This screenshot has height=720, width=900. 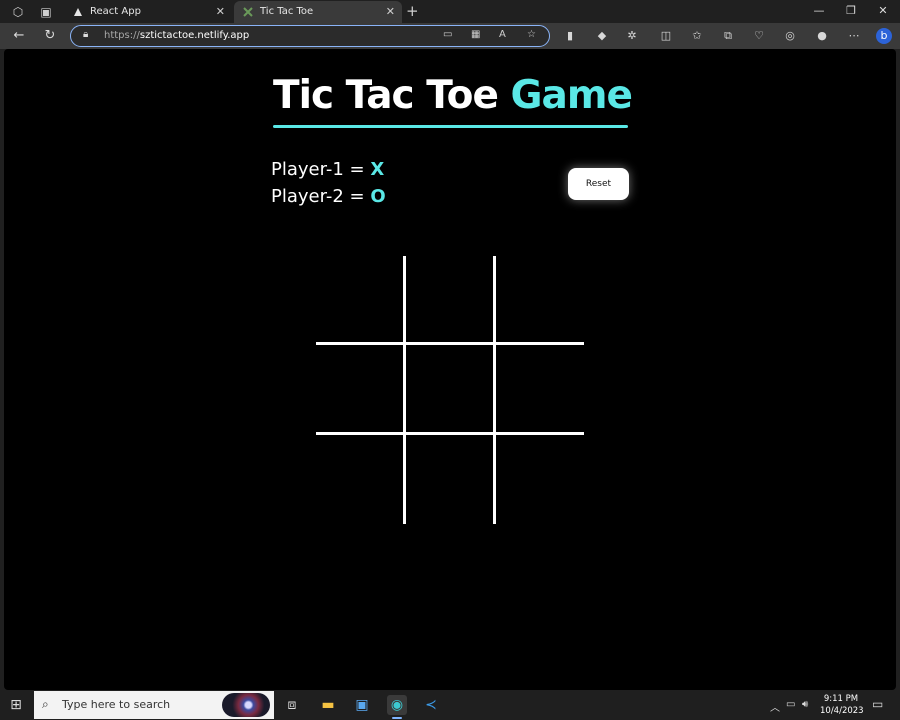 What do you see at coordinates (877, 704) in the screenshot?
I see `notification-icon: ▭` at bounding box center [877, 704].